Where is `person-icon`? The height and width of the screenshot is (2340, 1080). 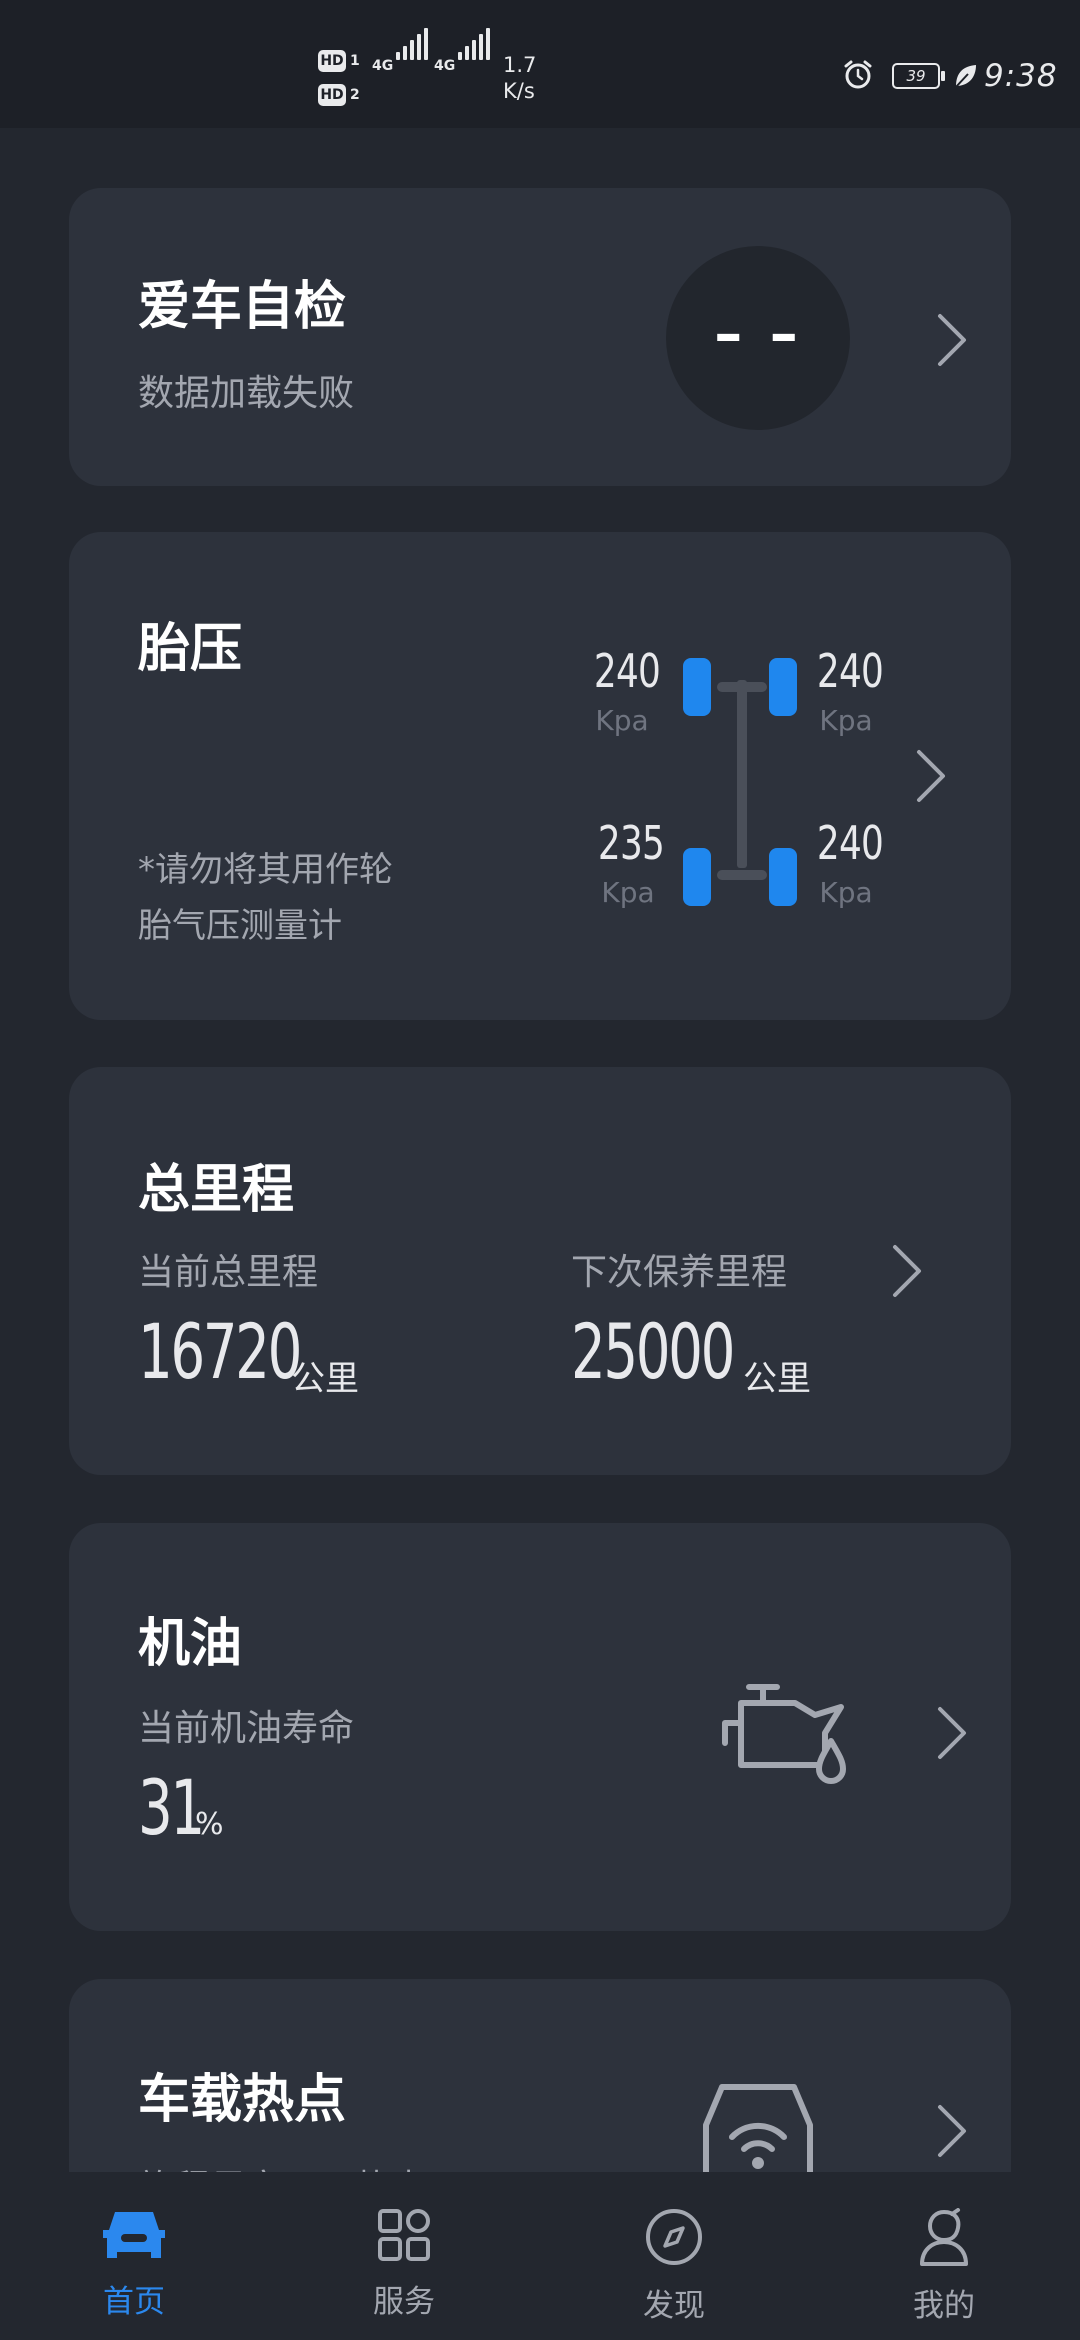 person-icon is located at coordinates (944, 2237).